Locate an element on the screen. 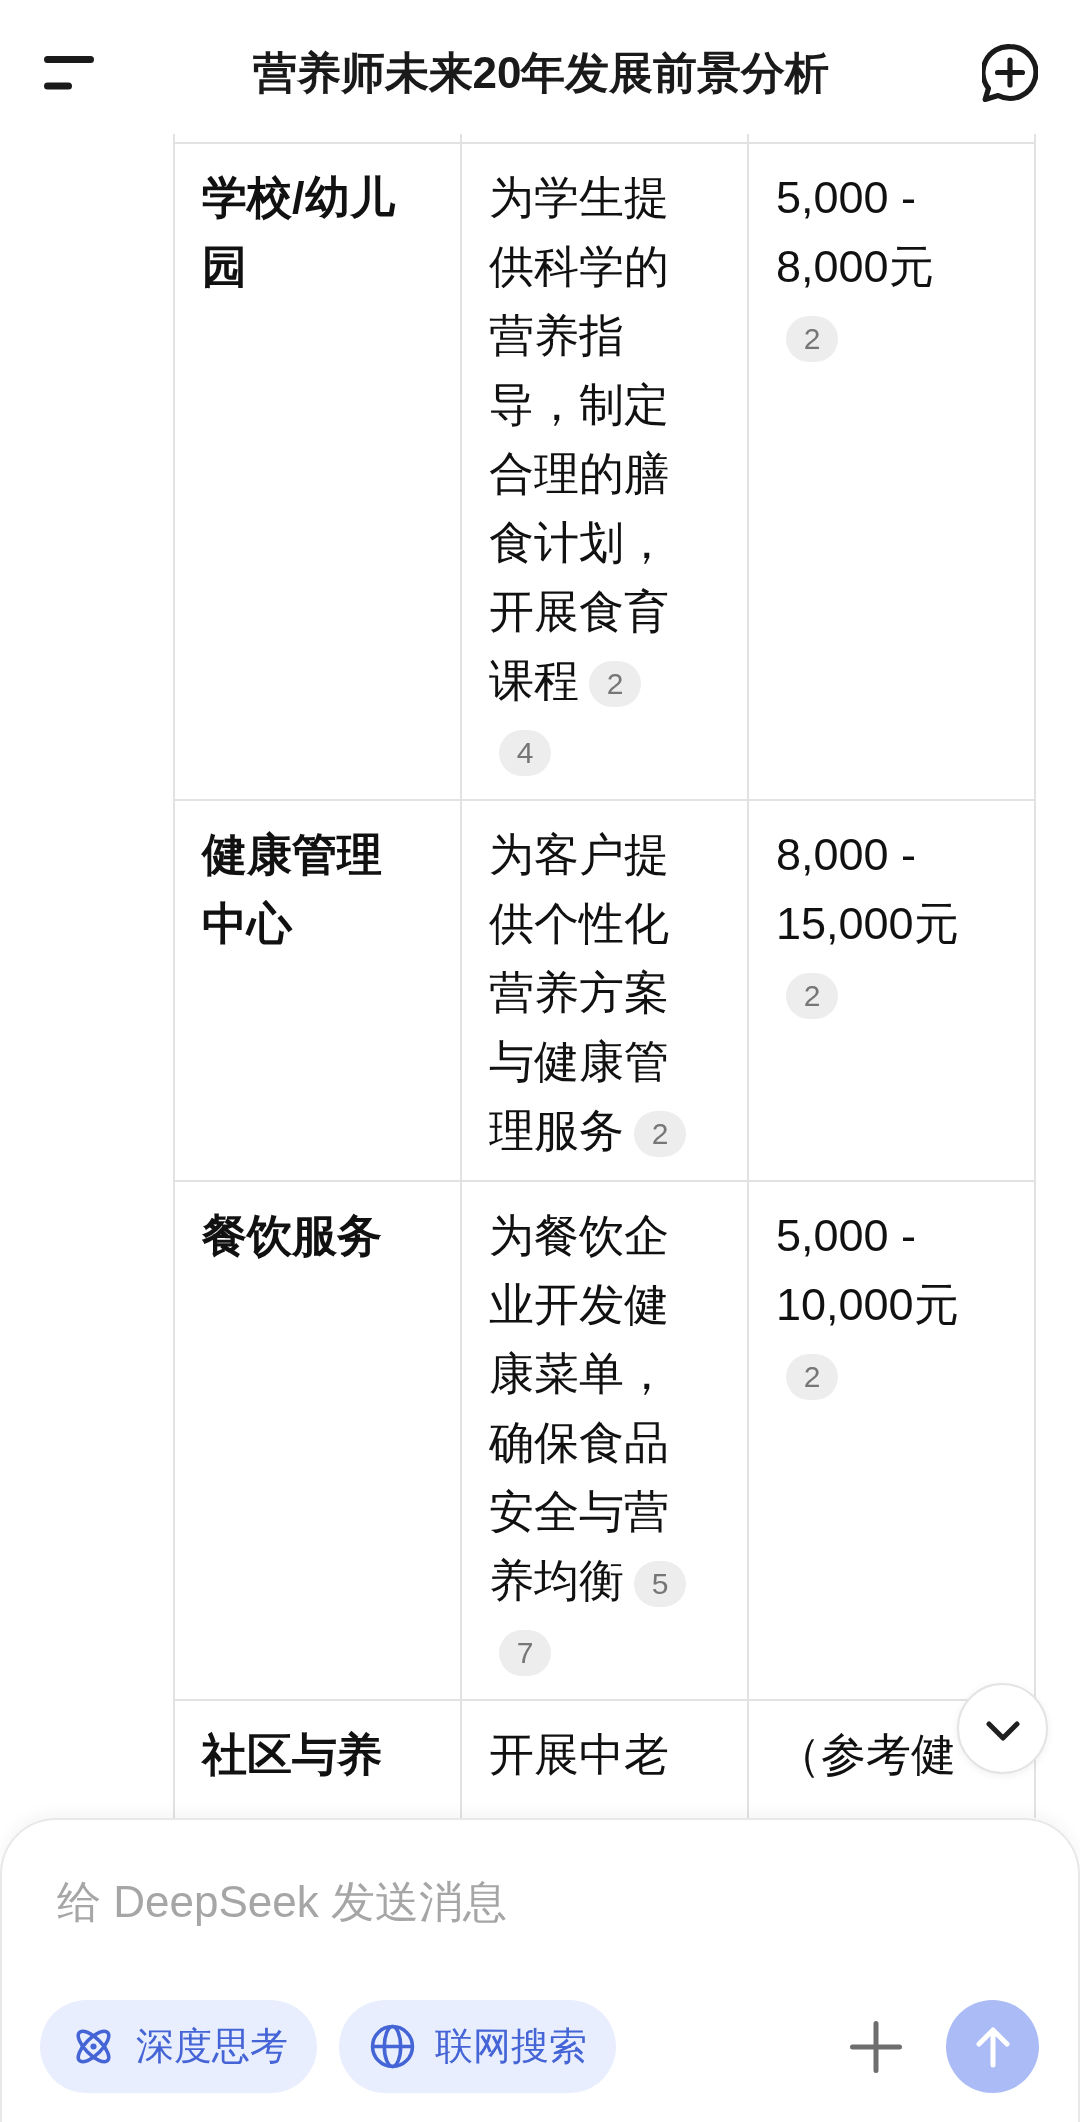 The height and width of the screenshot is (2122, 1080). globe-icon is located at coordinates (392, 2046).